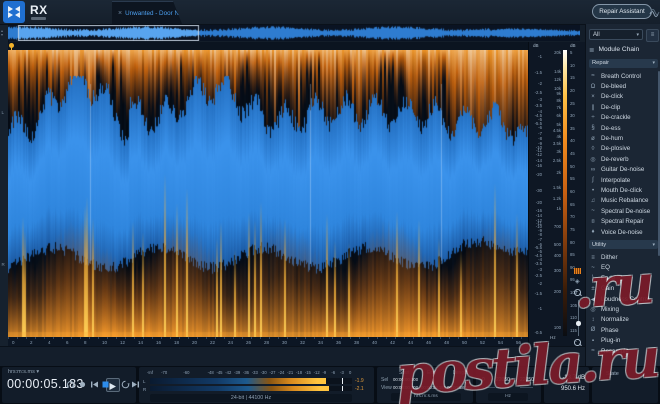 The height and width of the screenshot is (404, 660). What do you see at coordinates (577, 342) in the screenshot?
I see `legend-zoom-out-icon: -` at bounding box center [577, 342].